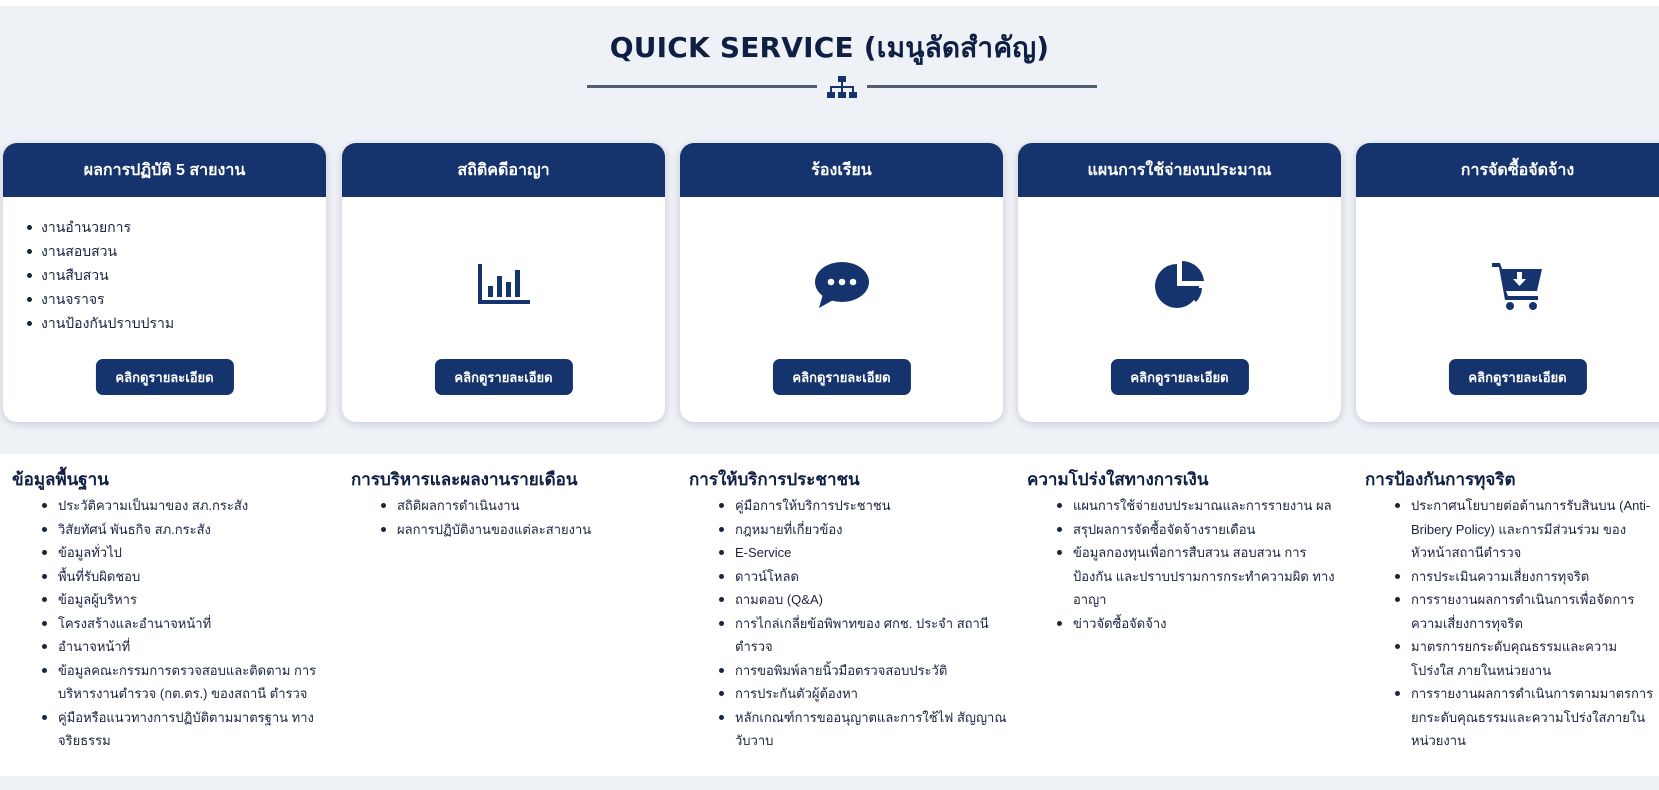 The height and width of the screenshot is (790, 1659). I want to click on title-divider, so click(842, 92).